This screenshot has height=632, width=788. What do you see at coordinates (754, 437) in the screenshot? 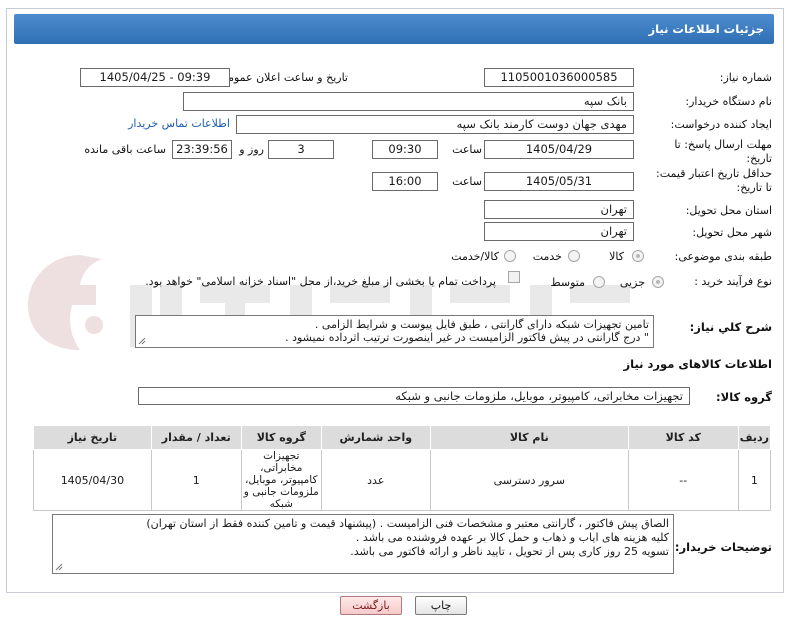
I see `col-row-header: ردیف` at bounding box center [754, 437].